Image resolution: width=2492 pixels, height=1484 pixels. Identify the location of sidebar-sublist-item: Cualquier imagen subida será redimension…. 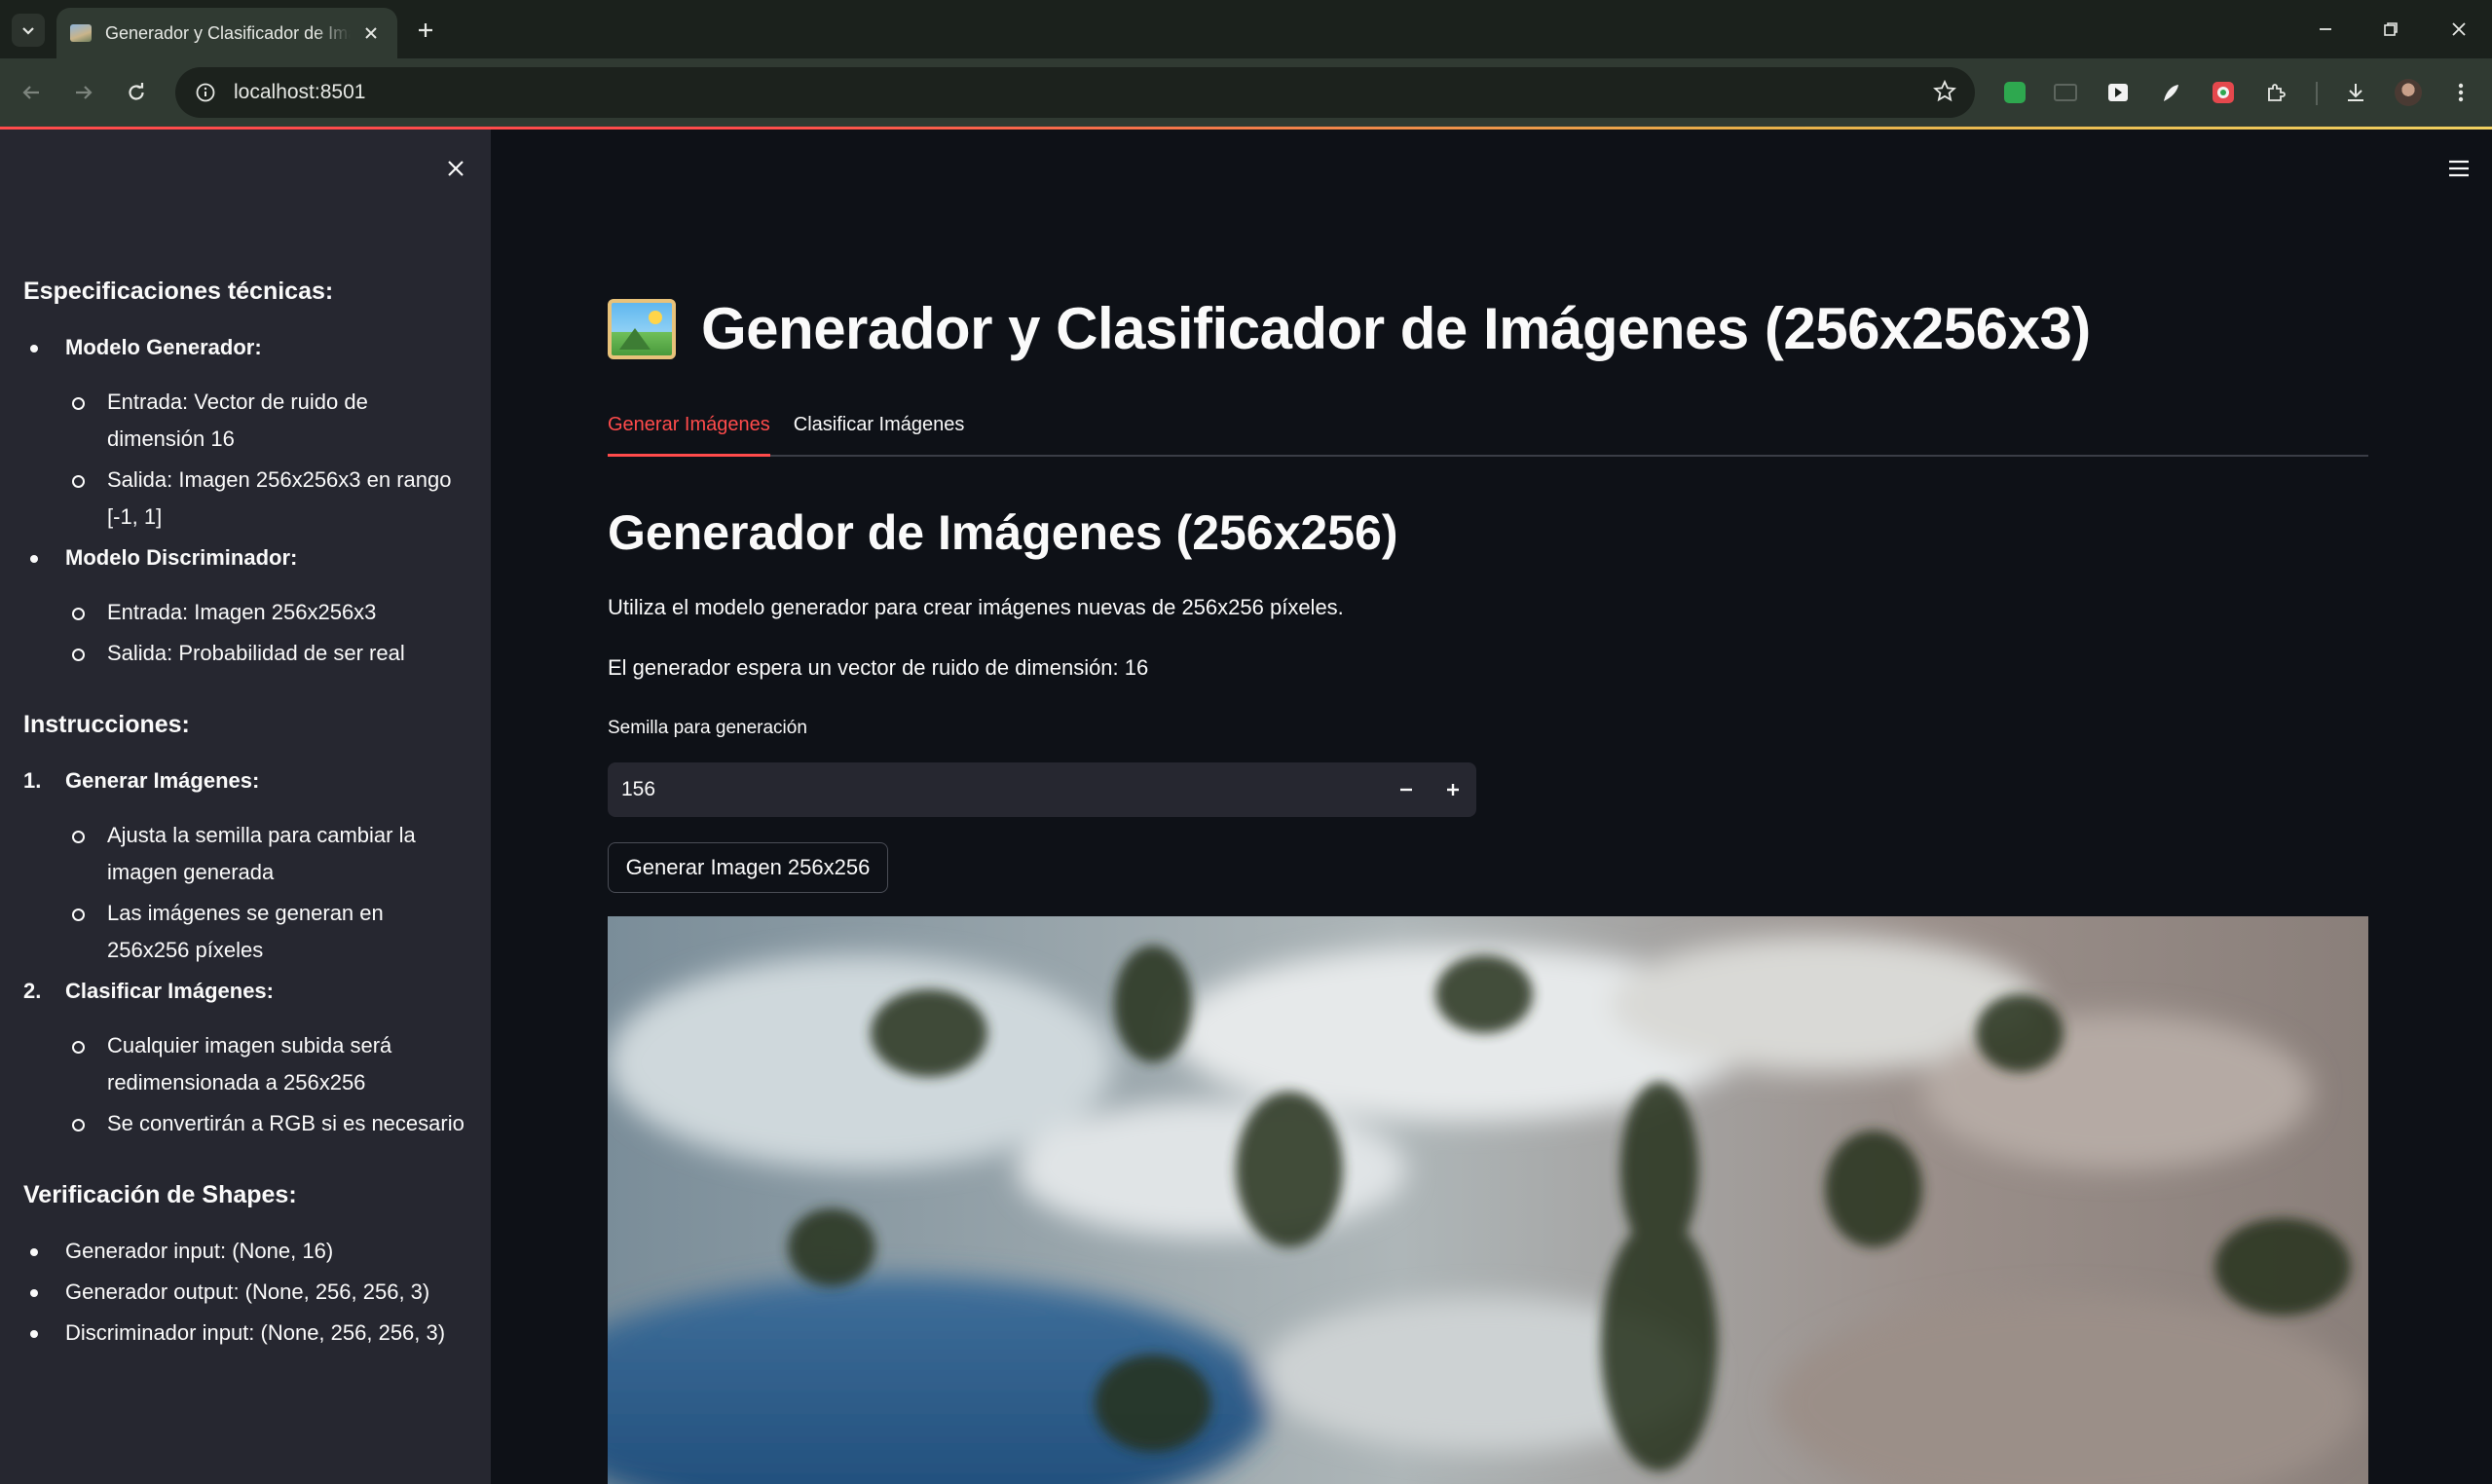
(247, 1064).